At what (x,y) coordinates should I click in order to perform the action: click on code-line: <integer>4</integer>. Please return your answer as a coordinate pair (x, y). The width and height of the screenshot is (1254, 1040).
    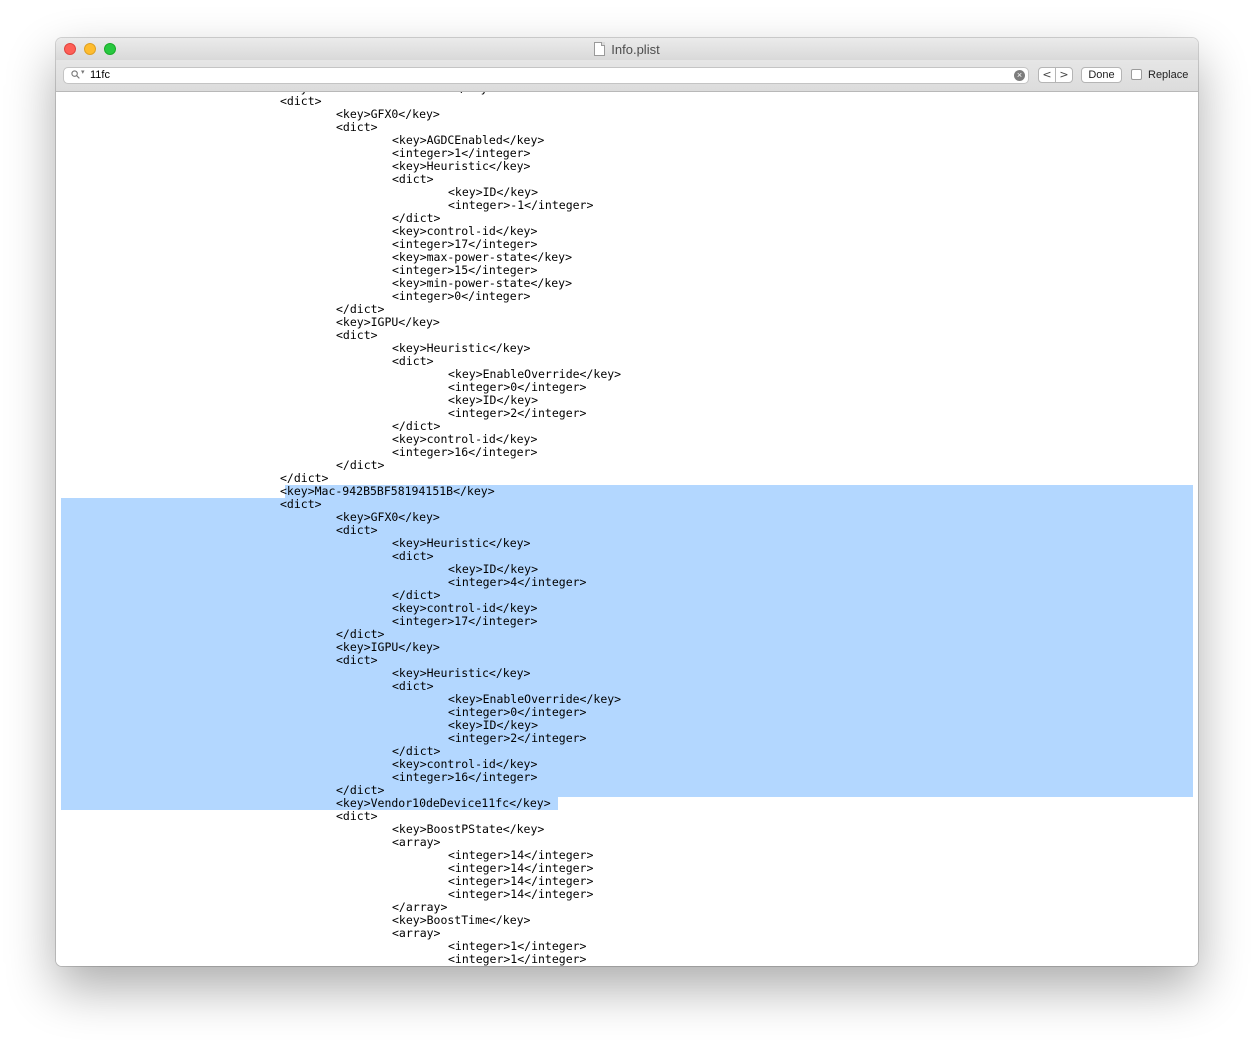
    Looking at the image, I should click on (338, 582).